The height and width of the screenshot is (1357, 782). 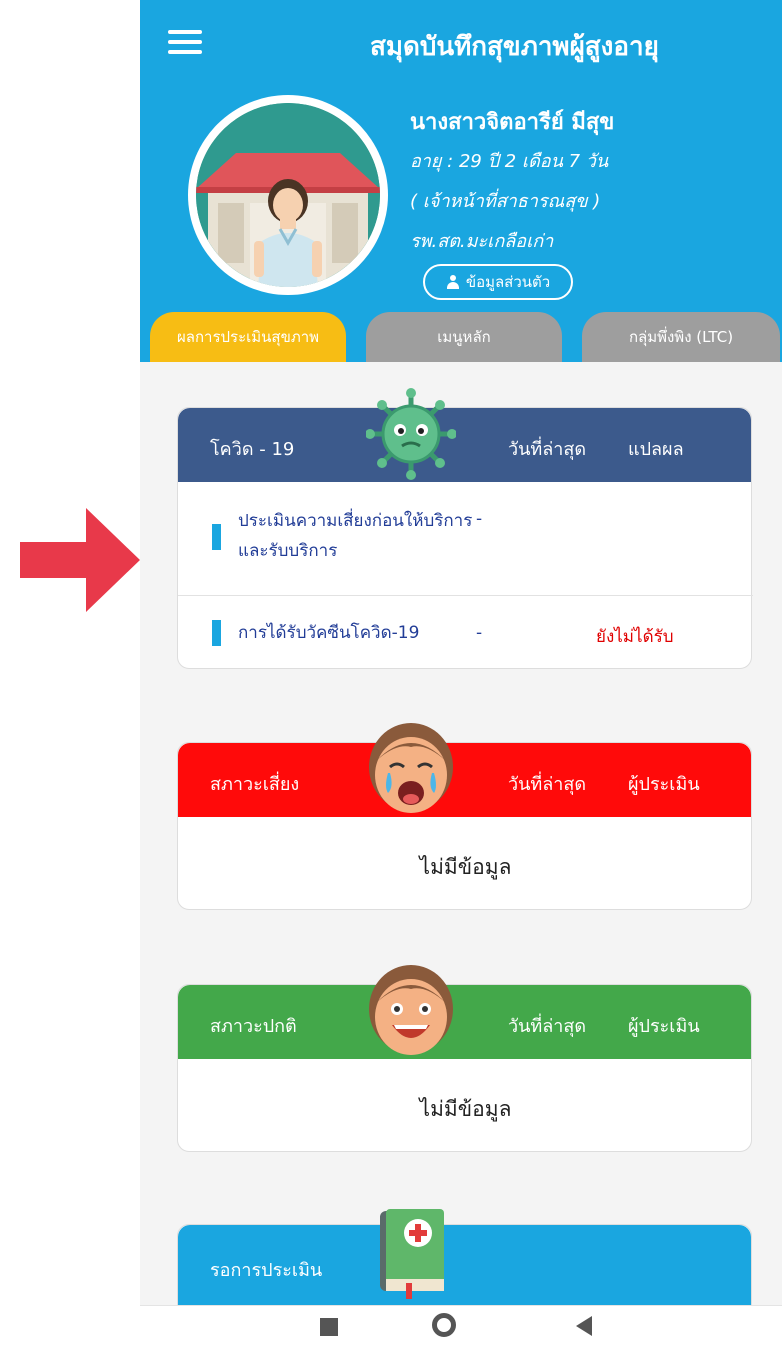 What do you see at coordinates (482, 241) in the screenshot?
I see `profile-organization: รพ.สต.มะเกลือเก่า` at bounding box center [482, 241].